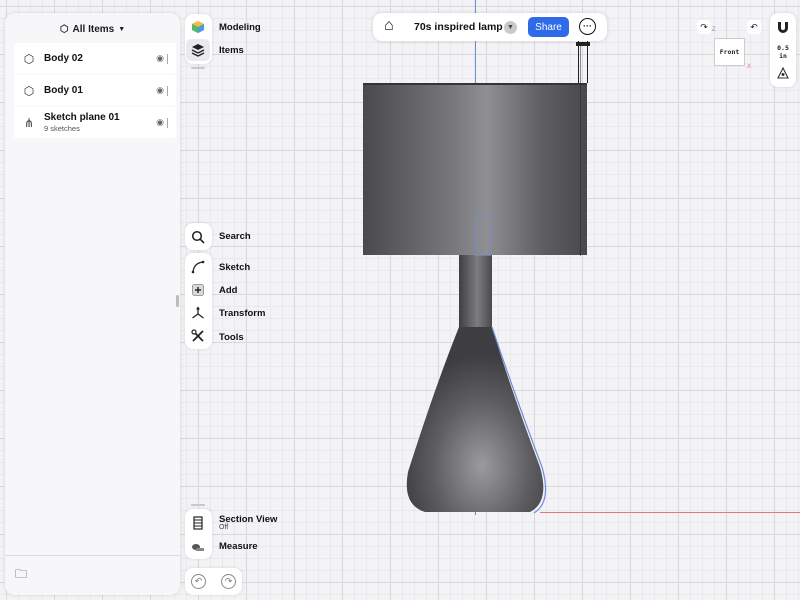 The width and height of the screenshot is (800, 600). I want to click on grid-size-unit: in, so click(783, 56).